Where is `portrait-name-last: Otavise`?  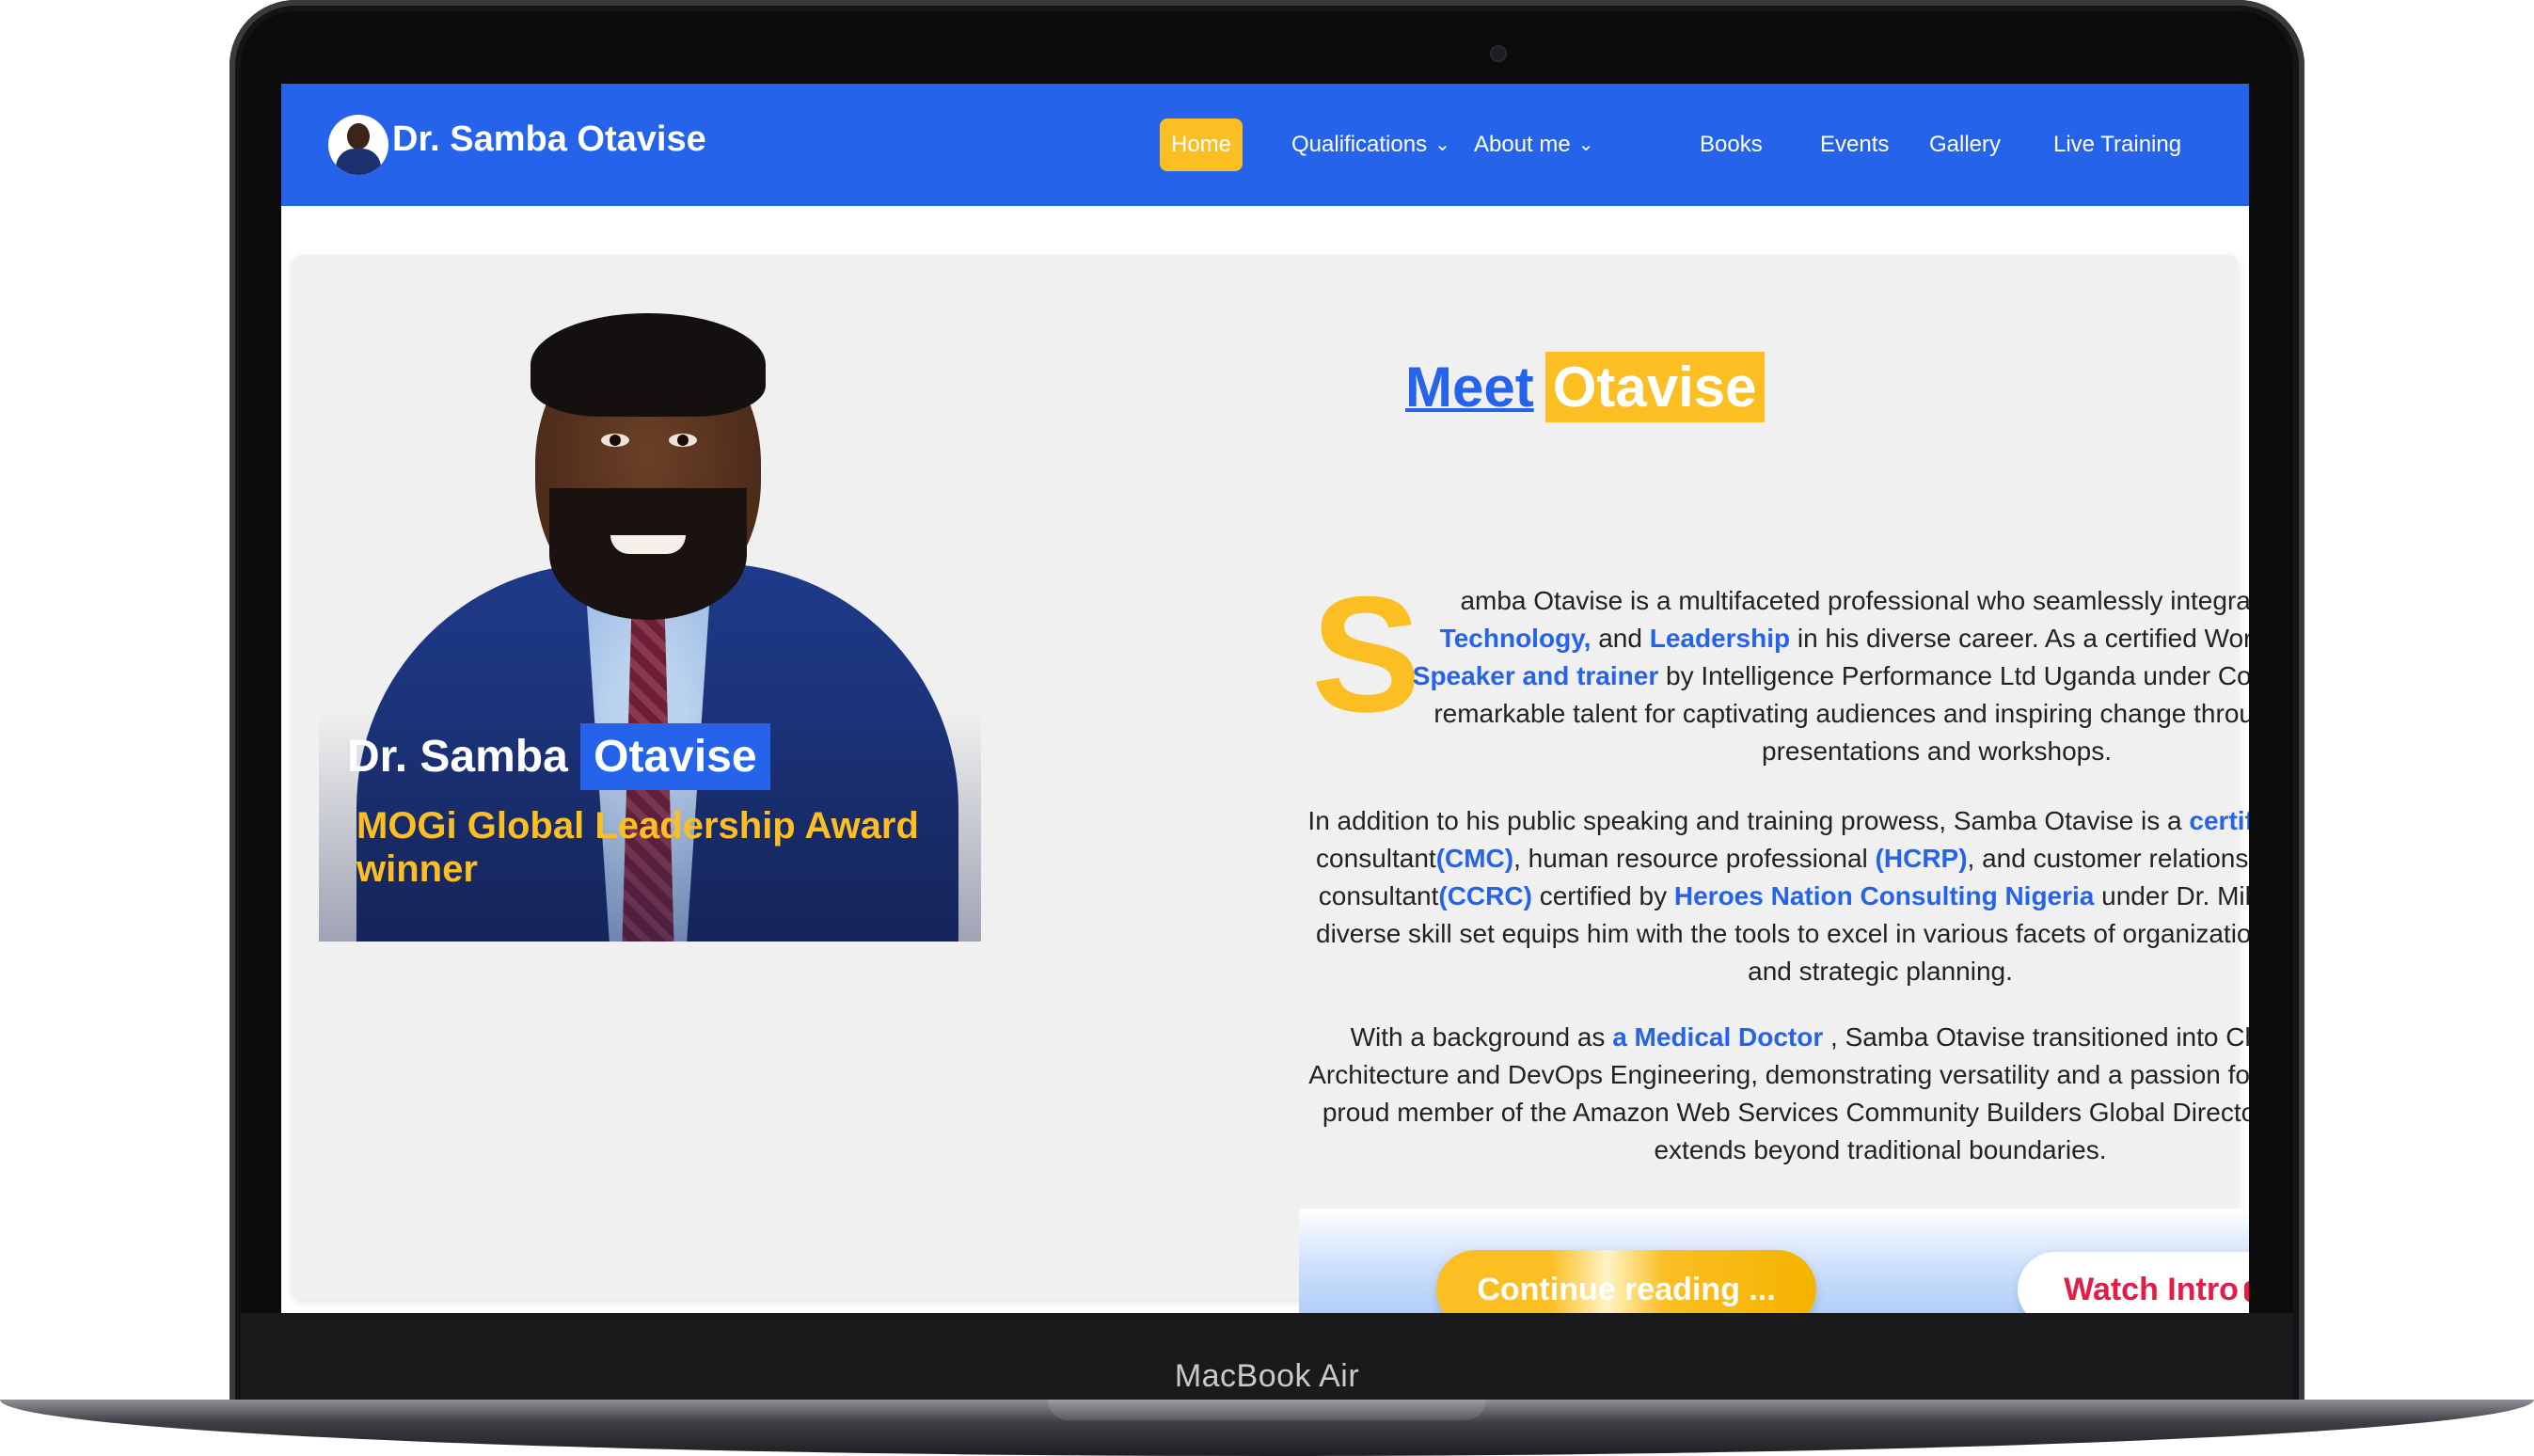 portrait-name-last: Otavise is located at coordinates (675, 756).